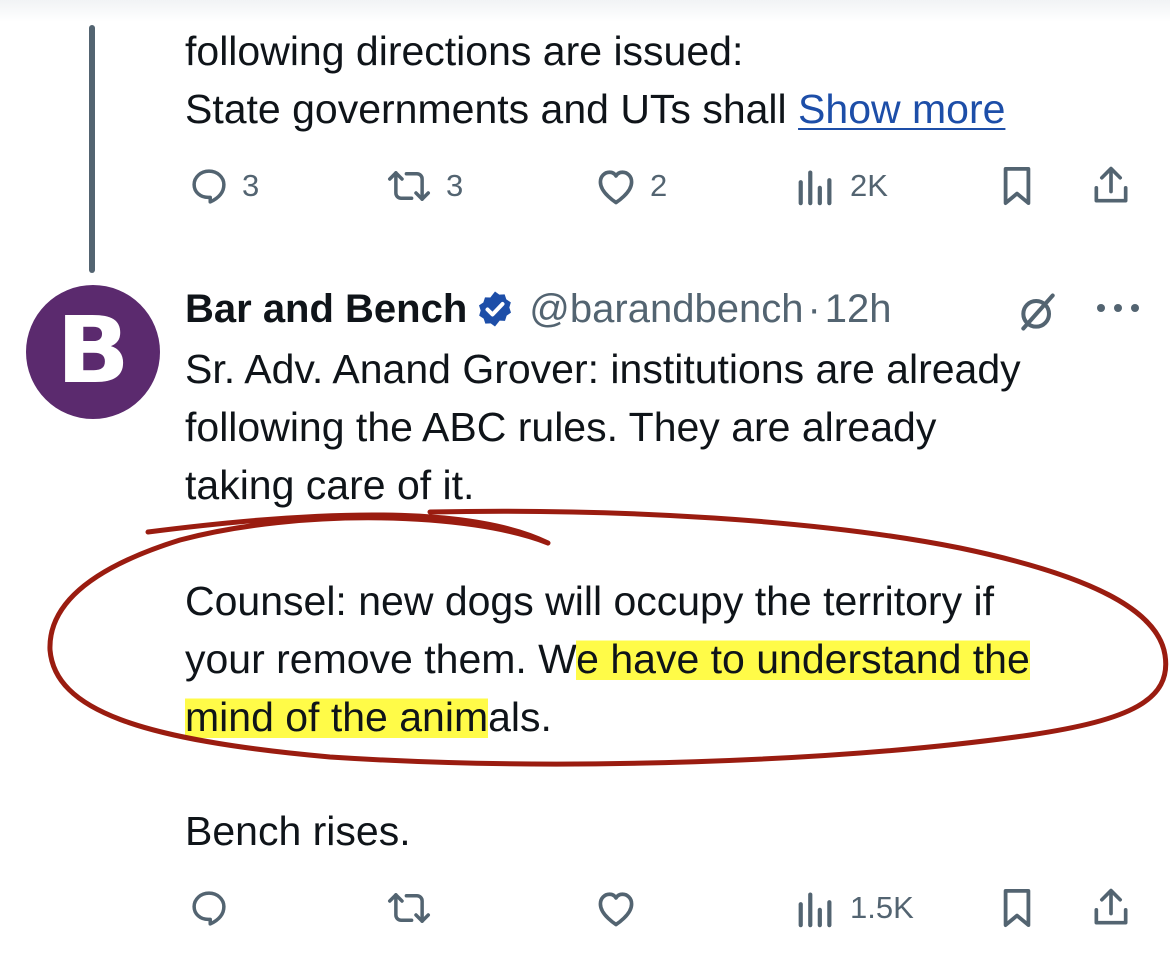  I want to click on tweet-actions: 1.5K, so click(585, 908).